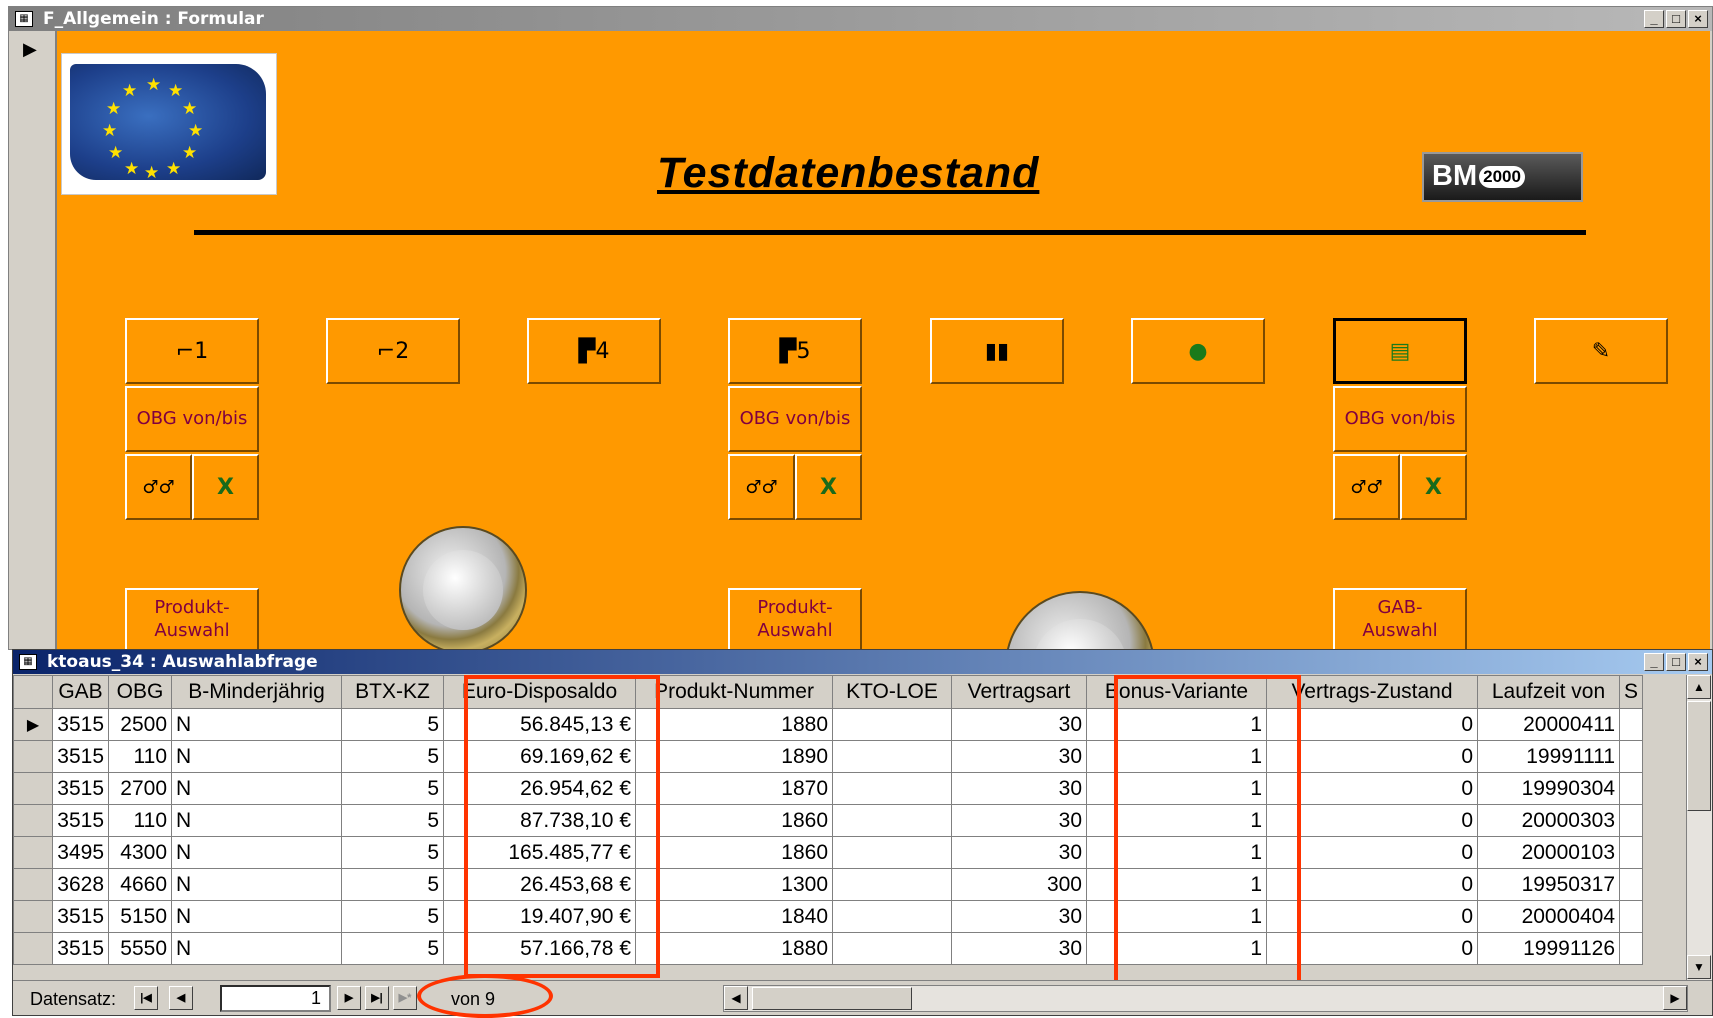  What do you see at coordinates (256, 692) in the screenshot?
I see `column-header-b-minderjaehrig: B-Minderjährig` at bounding box center [256, 692].